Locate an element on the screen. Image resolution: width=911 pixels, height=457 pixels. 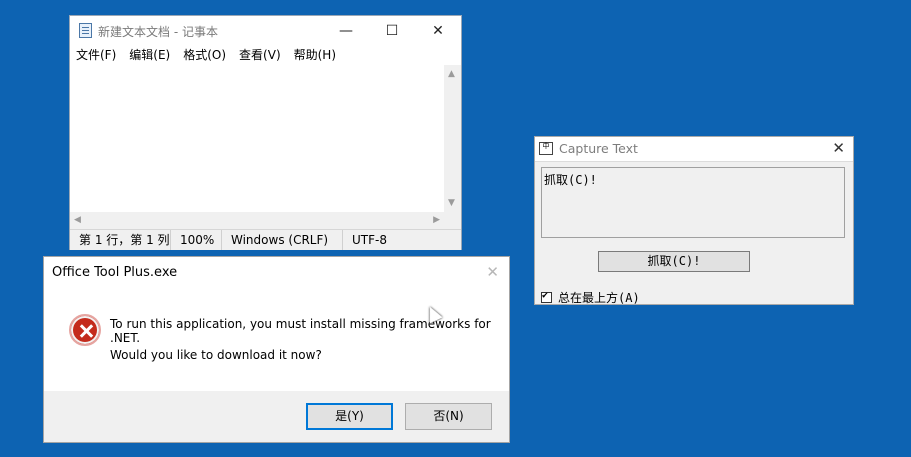
scrollbar-corner is located at coordinates (452, 220).